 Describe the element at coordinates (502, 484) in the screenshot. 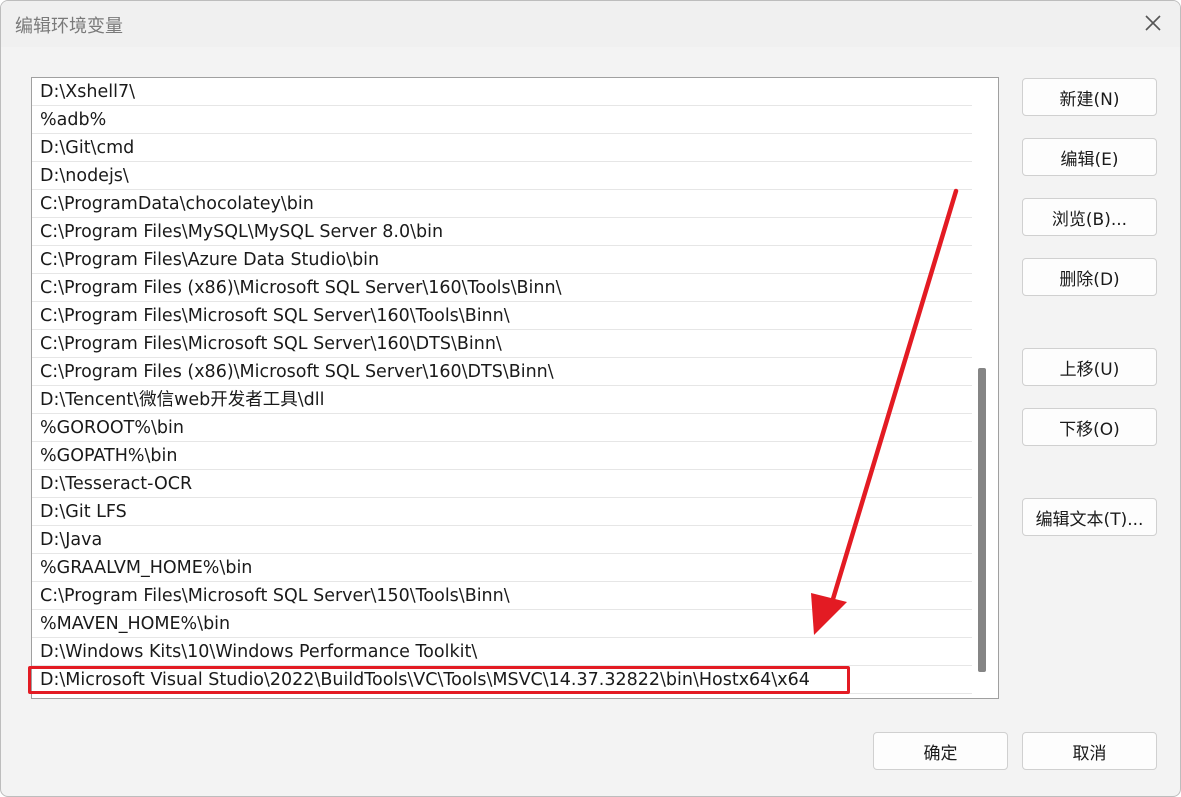

I see `path-list-item: D:\Tesseract-OCR` at that location.